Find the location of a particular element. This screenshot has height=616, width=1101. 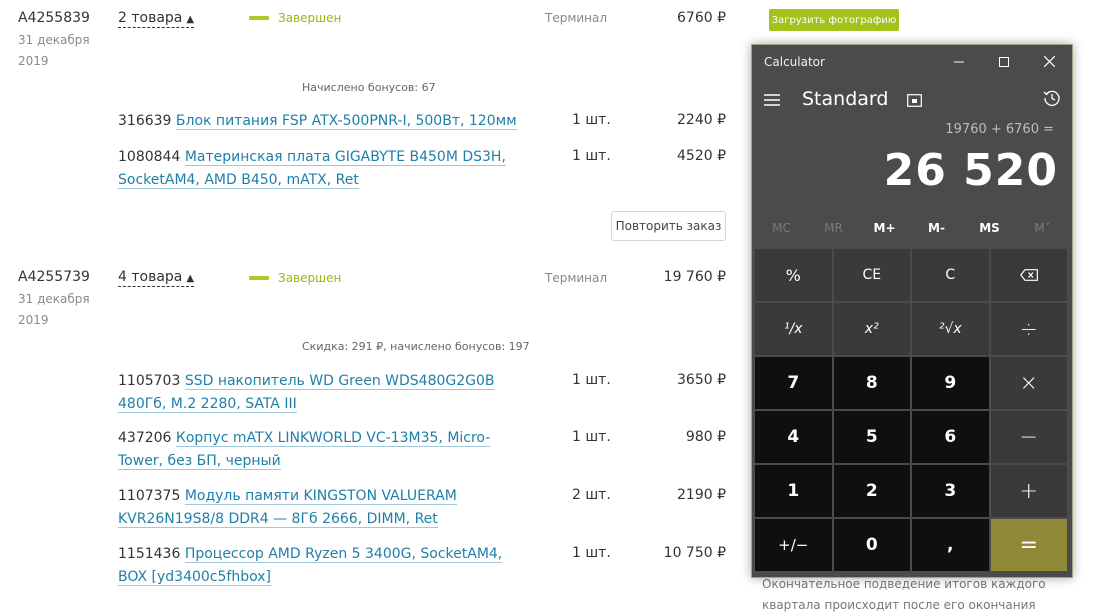

clear-button: C is located at coordinates (950, 275).